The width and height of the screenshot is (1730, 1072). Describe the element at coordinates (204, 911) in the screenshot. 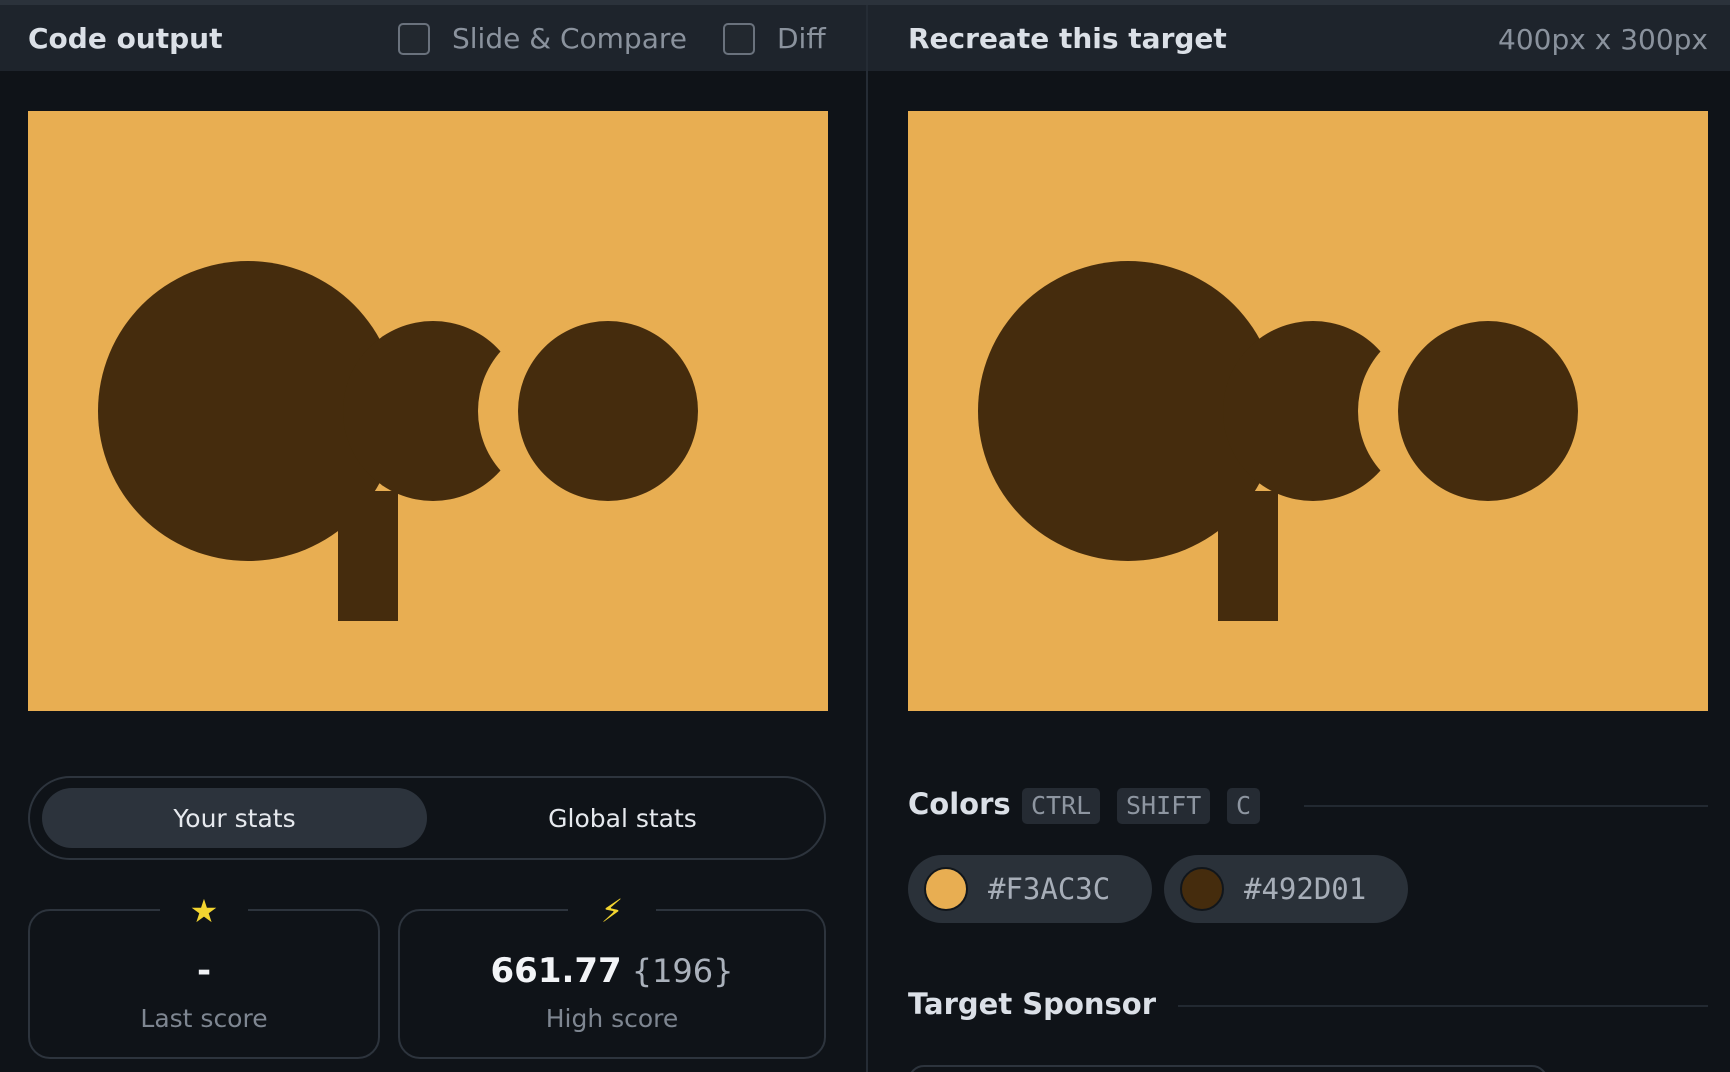

I see `star-icon: ★` at that location.